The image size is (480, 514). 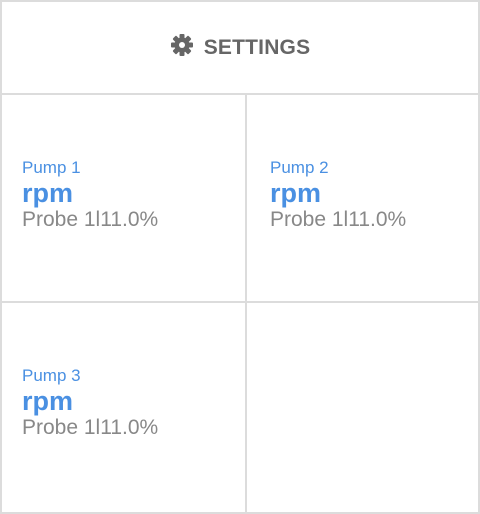 What do you see at coordinates (257, 47) in the screenshot?
I see `settings-title: SETTINGS` at bounding box center [257, 47].